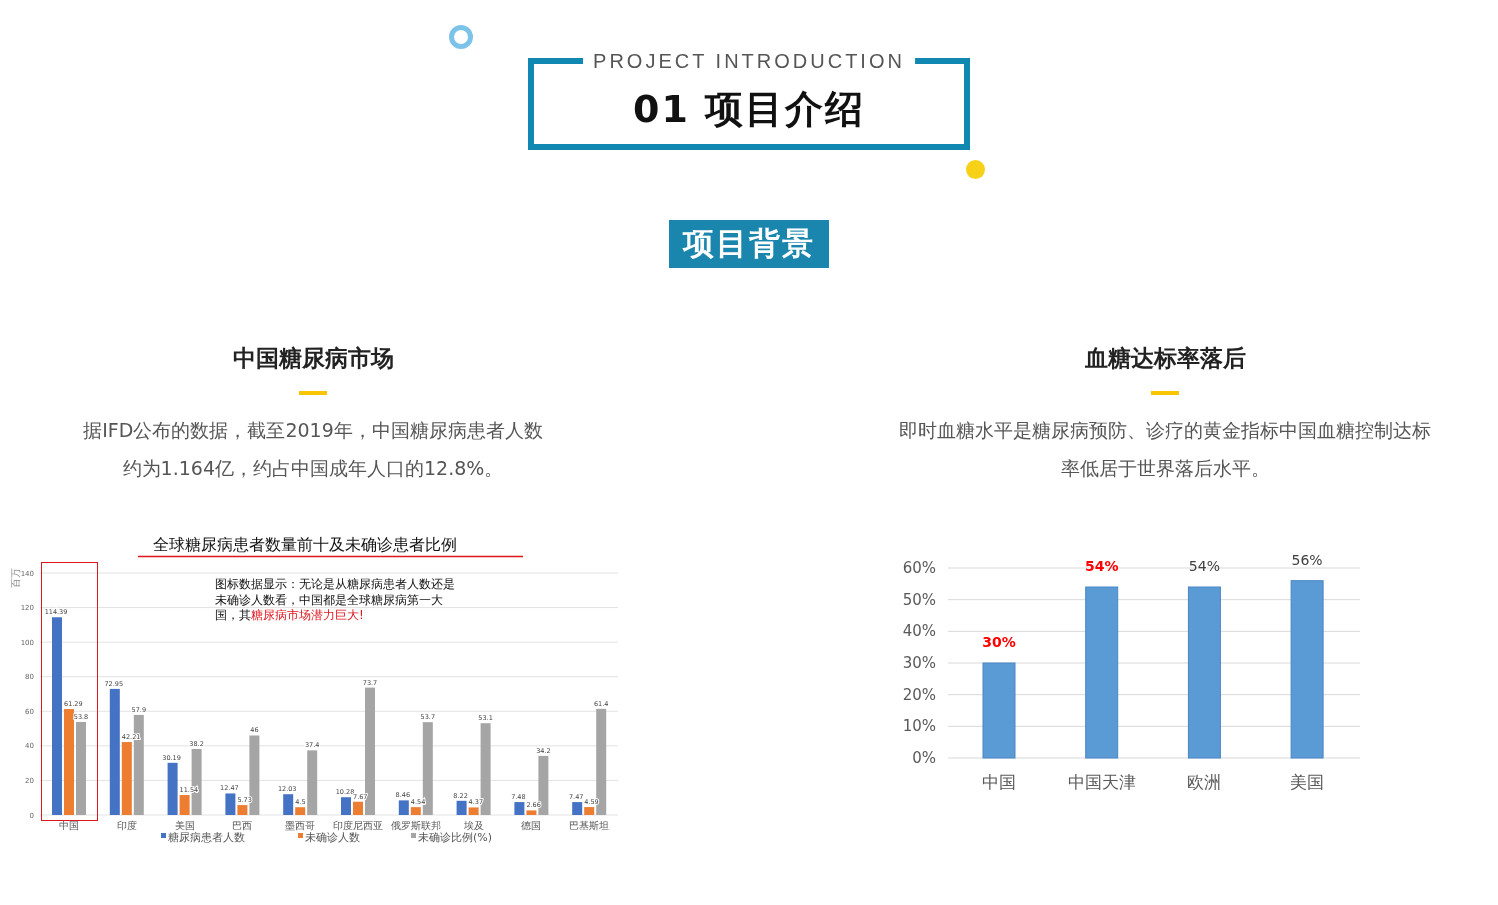 The image size is (1498, 905). What do you see at coordinates (242, 825) in the screenshot?
I see `category-label: 巴西` at bounding box center [242, 825].